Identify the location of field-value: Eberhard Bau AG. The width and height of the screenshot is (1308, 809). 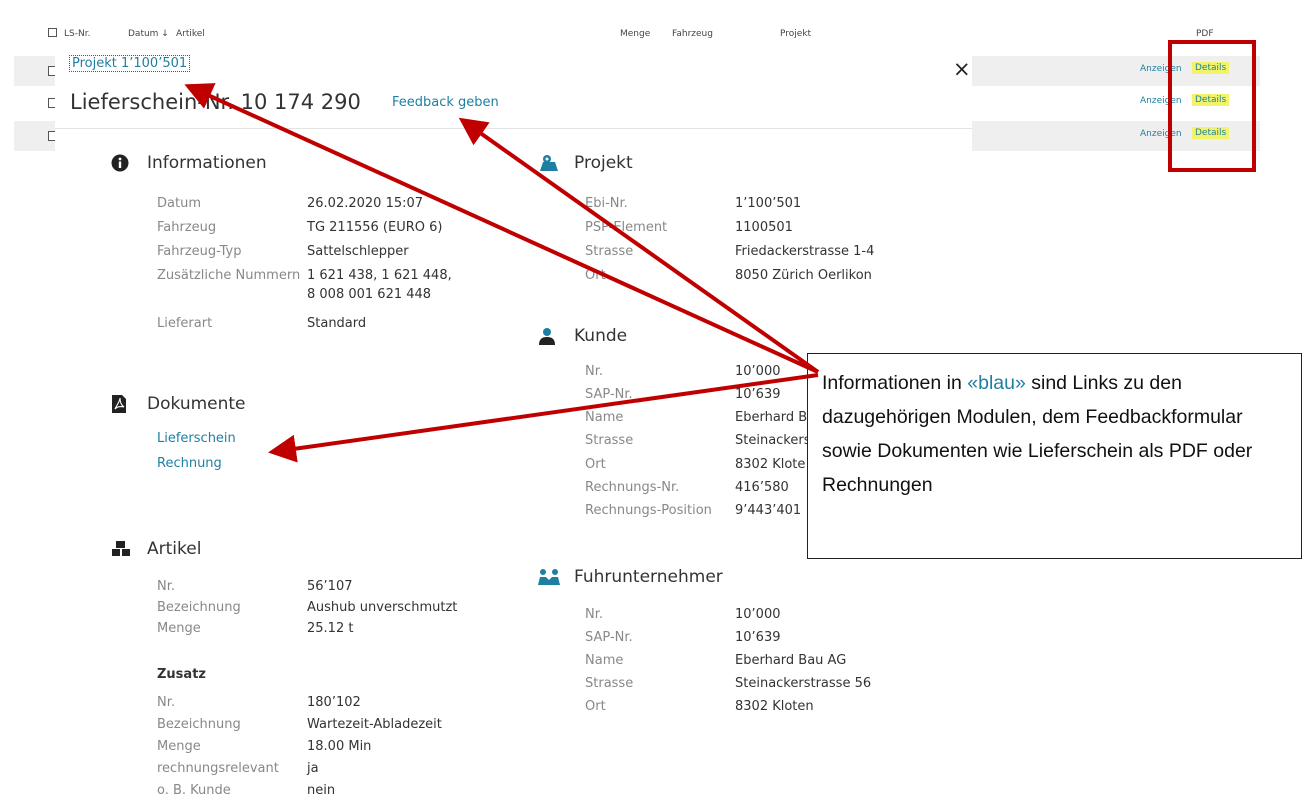
(791, 660).